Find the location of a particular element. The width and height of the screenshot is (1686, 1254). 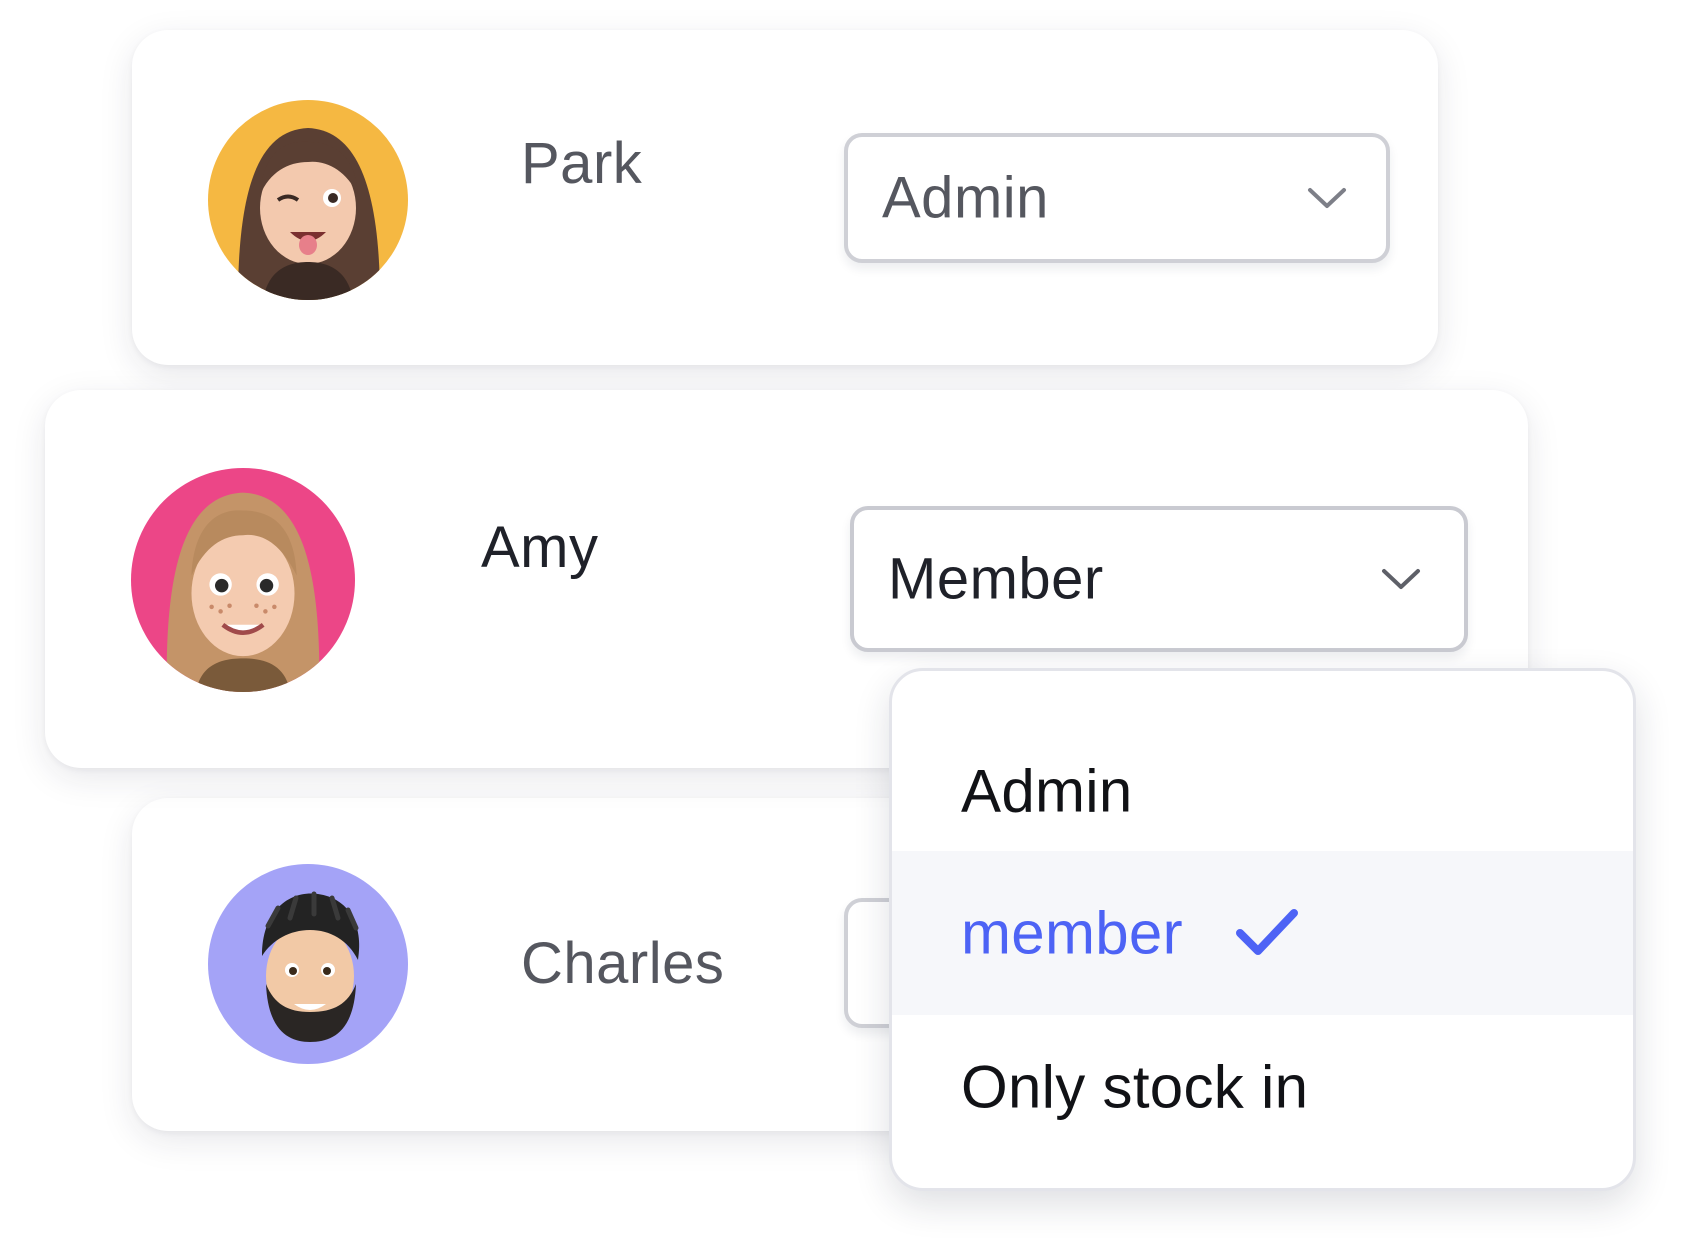

avatar-charles is located at coordinates (308, 964).